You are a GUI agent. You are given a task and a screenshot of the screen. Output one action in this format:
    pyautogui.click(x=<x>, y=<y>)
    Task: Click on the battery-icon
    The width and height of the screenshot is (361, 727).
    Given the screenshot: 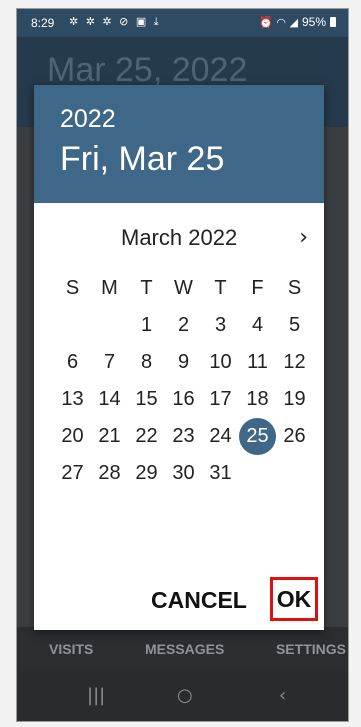 What is the action you would take?
    pyautogui.click(x=333, y=22)
    